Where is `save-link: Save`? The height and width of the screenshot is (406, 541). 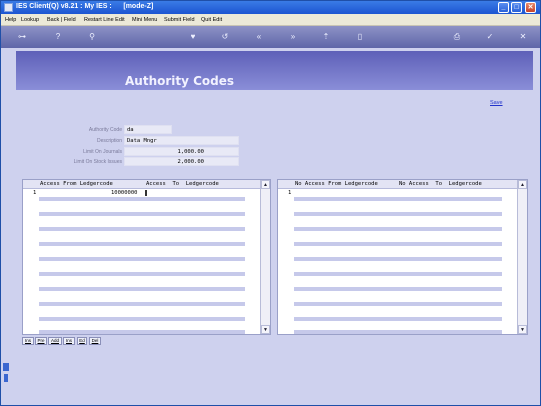
save-link: Save is located at coordinates (496, 103).